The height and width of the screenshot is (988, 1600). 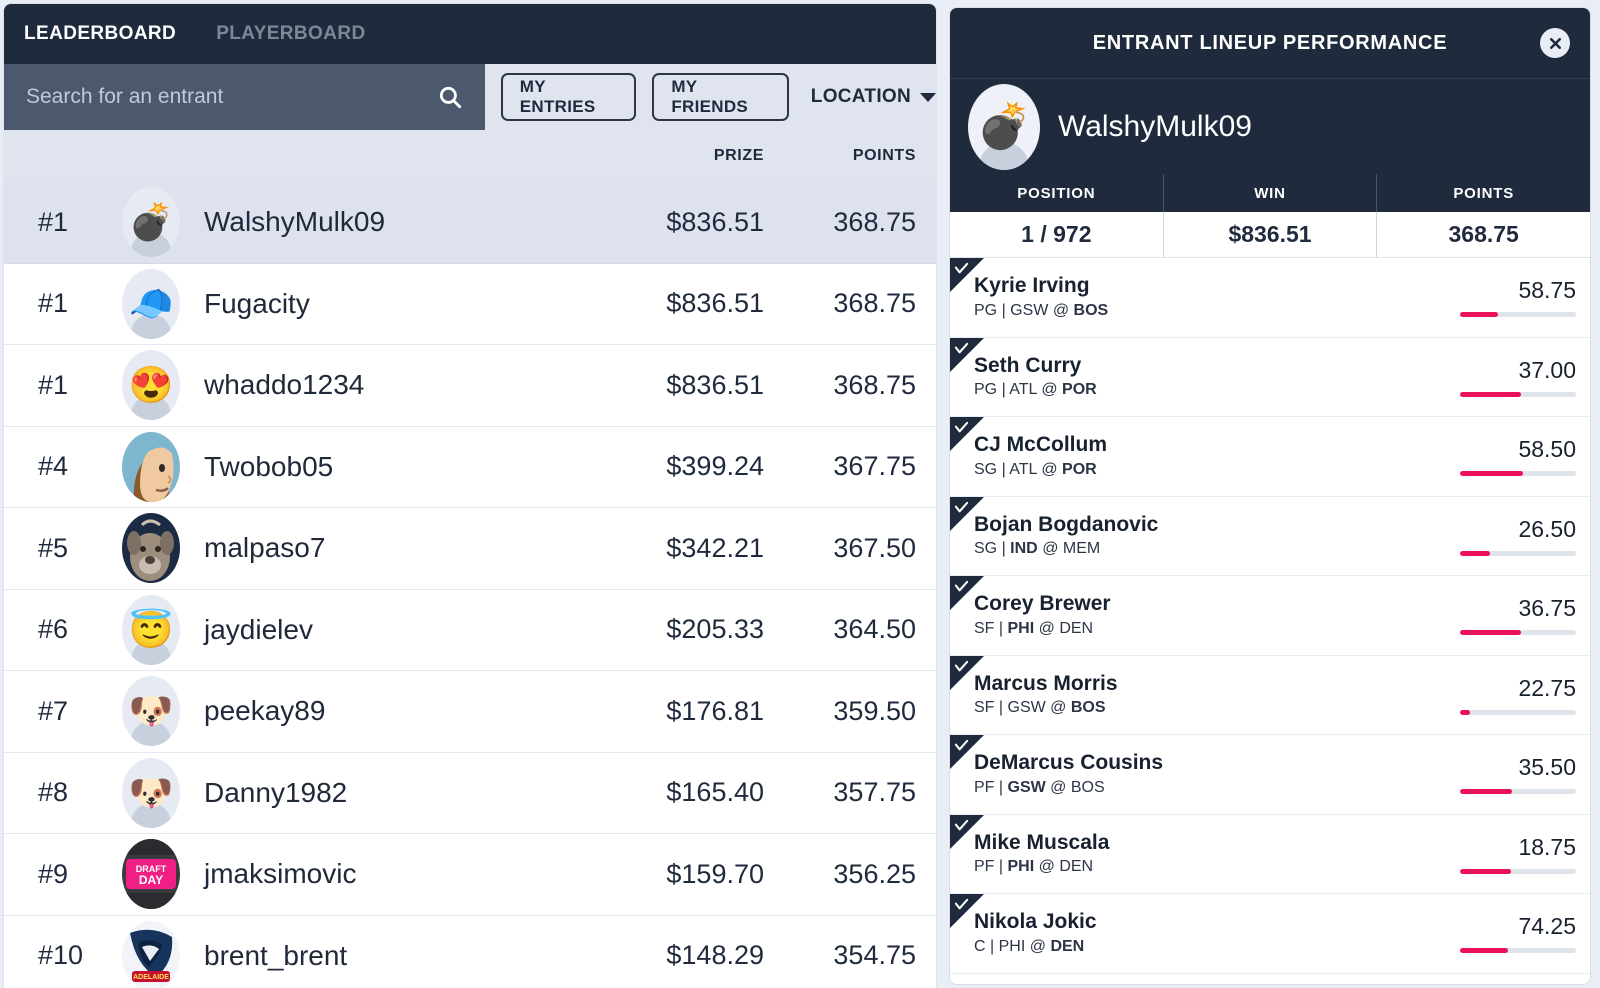 I want to click on lineup-panel-header: ENTRANT LINEUP PERFORMANCE, so click(x=1270, y=43).